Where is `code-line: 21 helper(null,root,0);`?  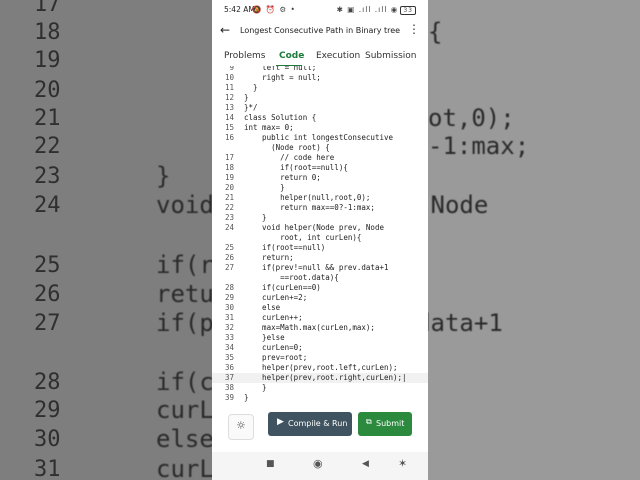 code-line: 21 helper(null,root,0); is located at coordinates (320, 198).